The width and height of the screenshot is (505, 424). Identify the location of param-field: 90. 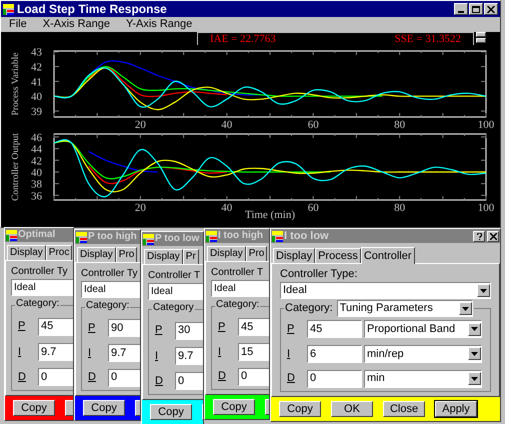
(124, 328).